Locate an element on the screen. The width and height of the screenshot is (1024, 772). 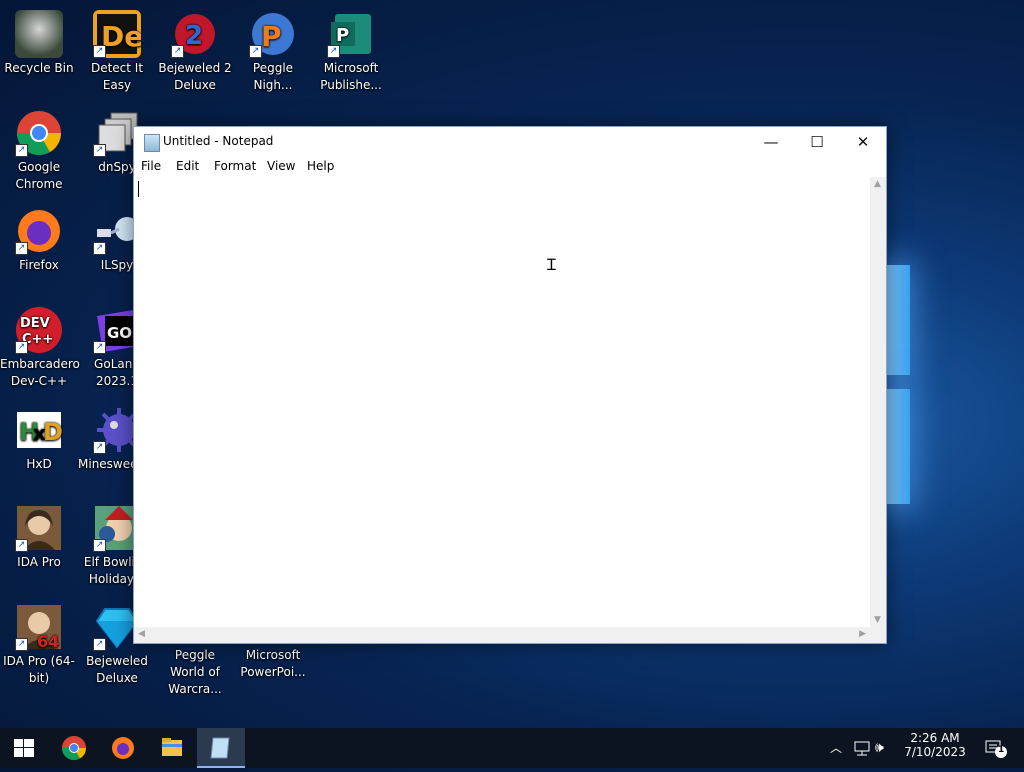
taskbar-chrome-button is located at coordinates (74, 748).